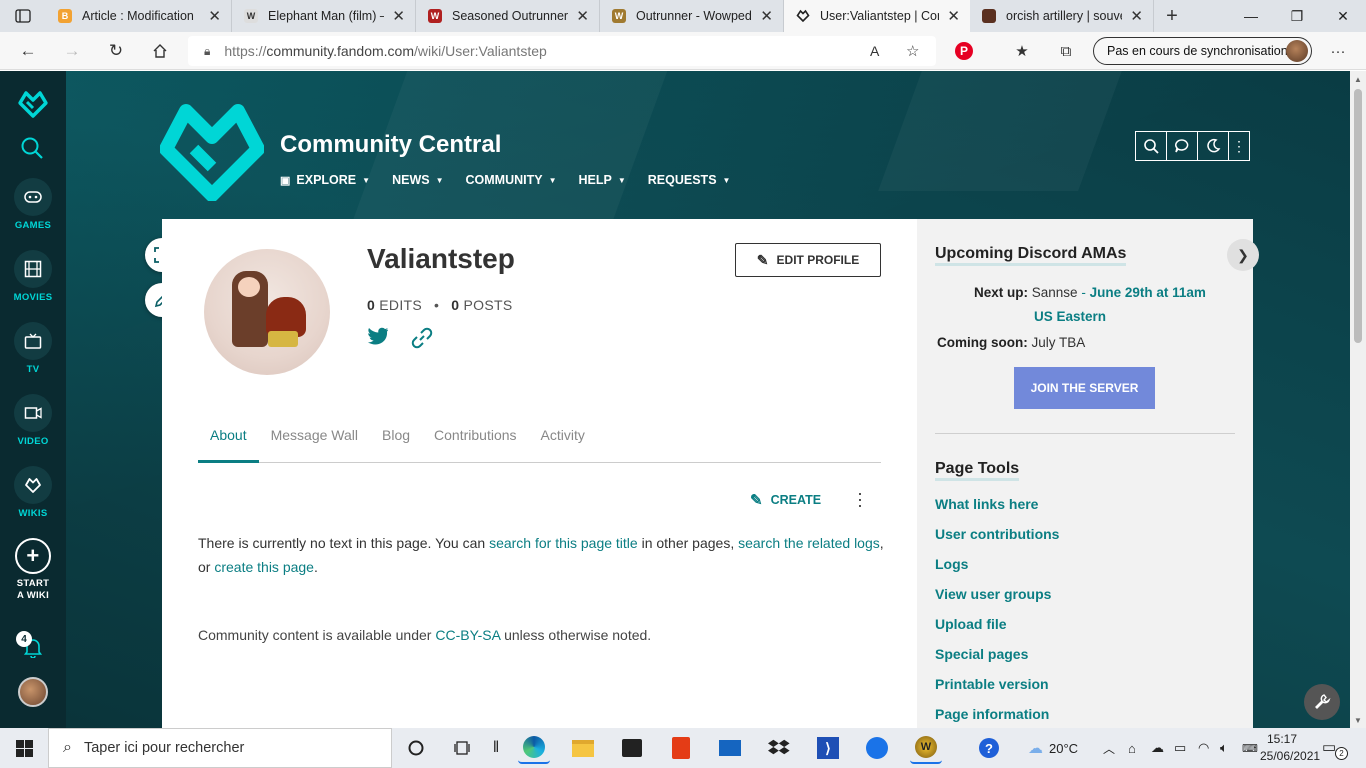  Describe the element at coordinates (33, 348) in the screenshot. I see `nav-tv: TV` at that location.